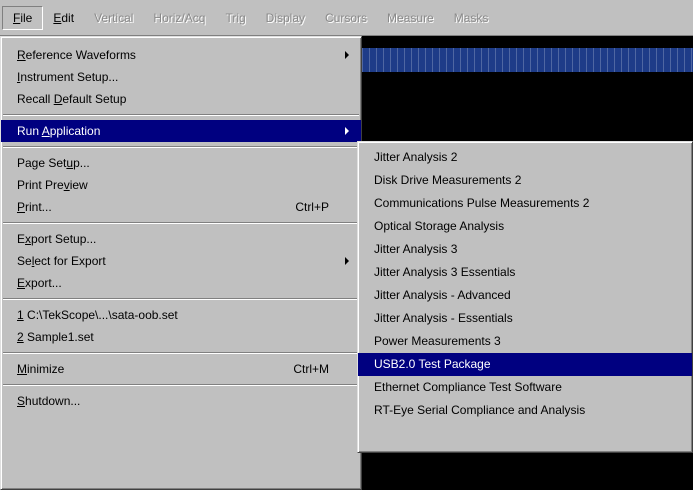  Describe the element at coordinates (525, 226) in the screenshot. I see `app-optical-storage-analysis: Optical Storage Analysis` at that location.